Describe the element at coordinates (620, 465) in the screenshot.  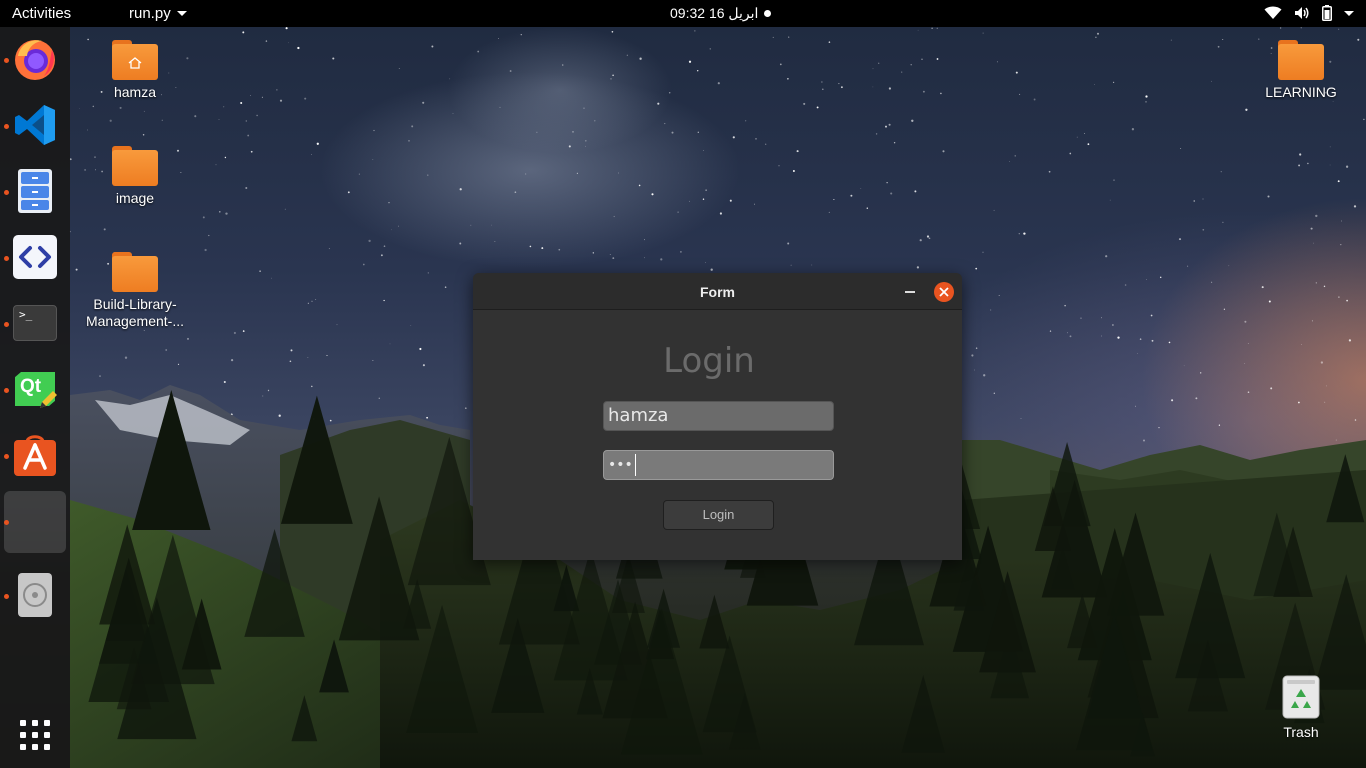
I see `password-mask: •••` at that location.